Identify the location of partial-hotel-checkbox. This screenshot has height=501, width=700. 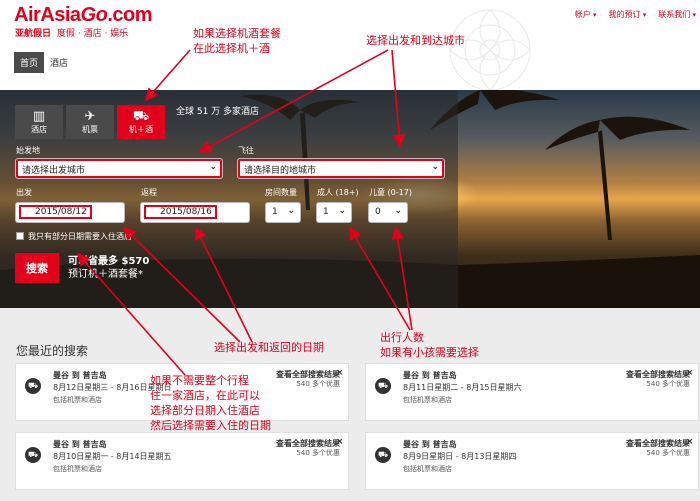
(20, 236).